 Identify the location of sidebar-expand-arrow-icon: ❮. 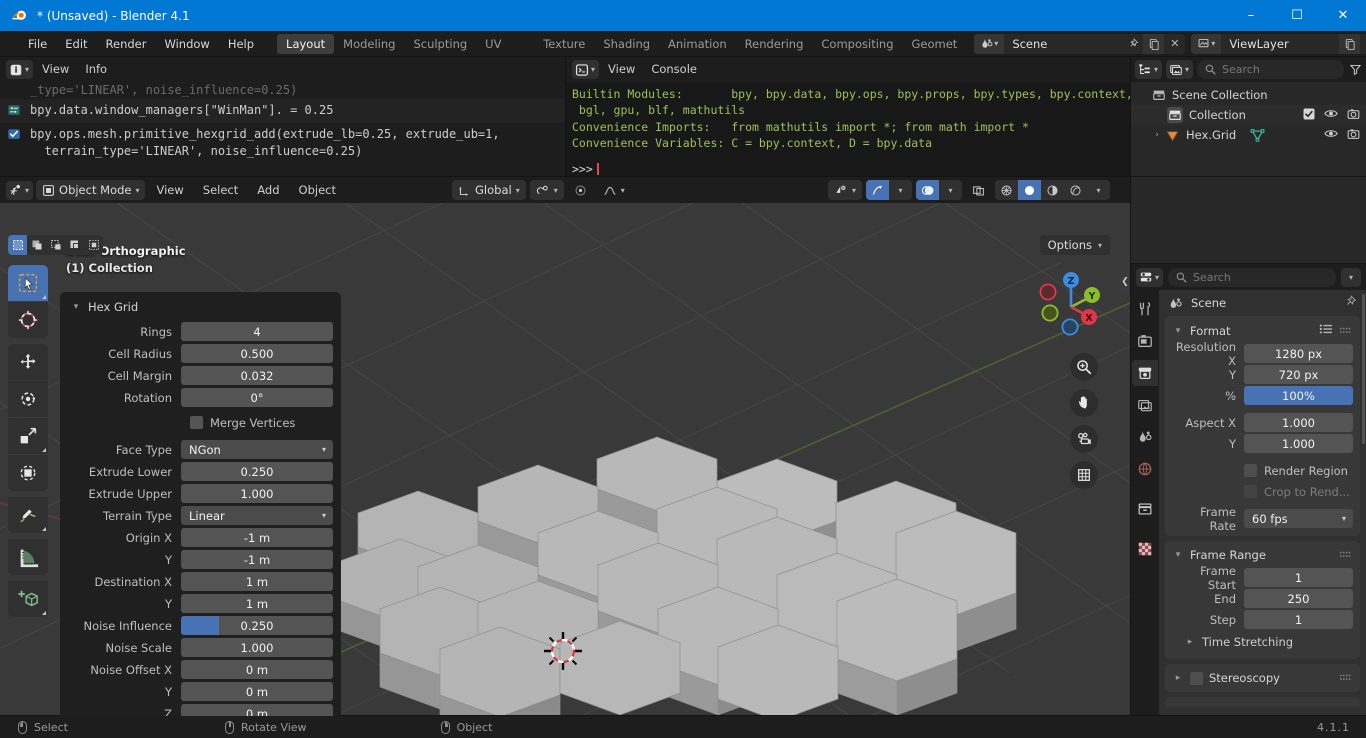
(1125, 282).